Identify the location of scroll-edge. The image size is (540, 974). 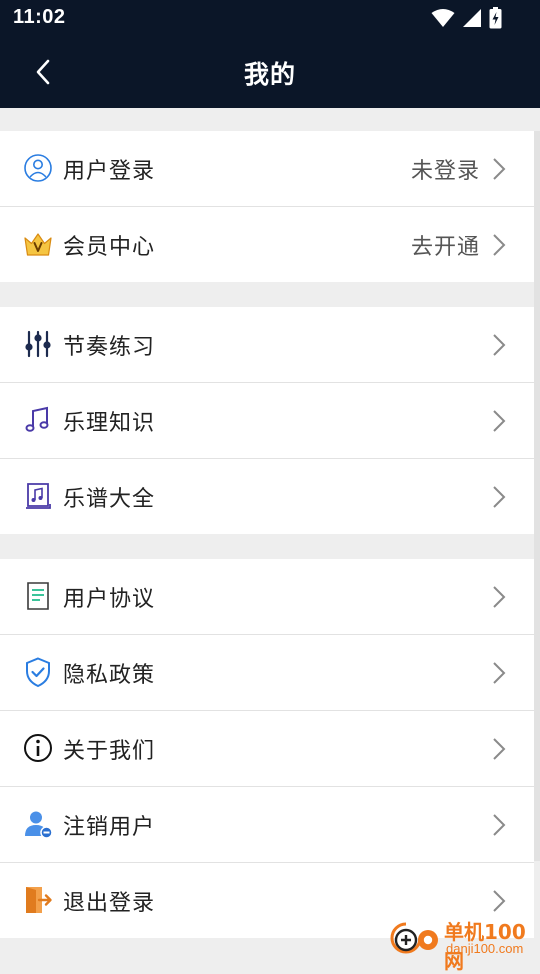
(537, 496).